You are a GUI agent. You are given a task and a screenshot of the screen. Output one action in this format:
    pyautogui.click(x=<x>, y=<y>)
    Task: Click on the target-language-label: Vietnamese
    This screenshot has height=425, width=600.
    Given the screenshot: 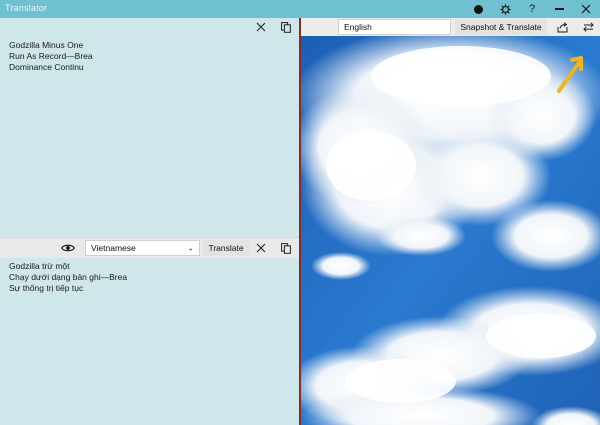 What is the action you would take?
    pyautogui.click(x=113, y=248)
    